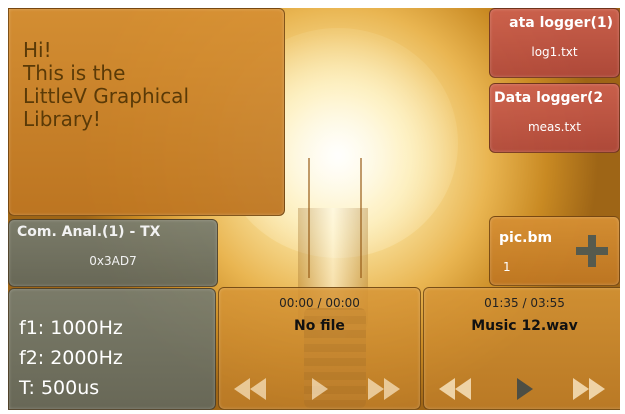 Image resolution: width=625 pixels, height=414 pixels. I want to click on player-2-name: Music 12.wav, so click(524, 326).